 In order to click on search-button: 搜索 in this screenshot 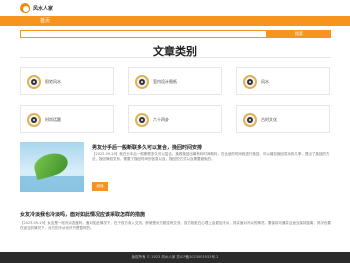, I will do `click(299, 34)`.